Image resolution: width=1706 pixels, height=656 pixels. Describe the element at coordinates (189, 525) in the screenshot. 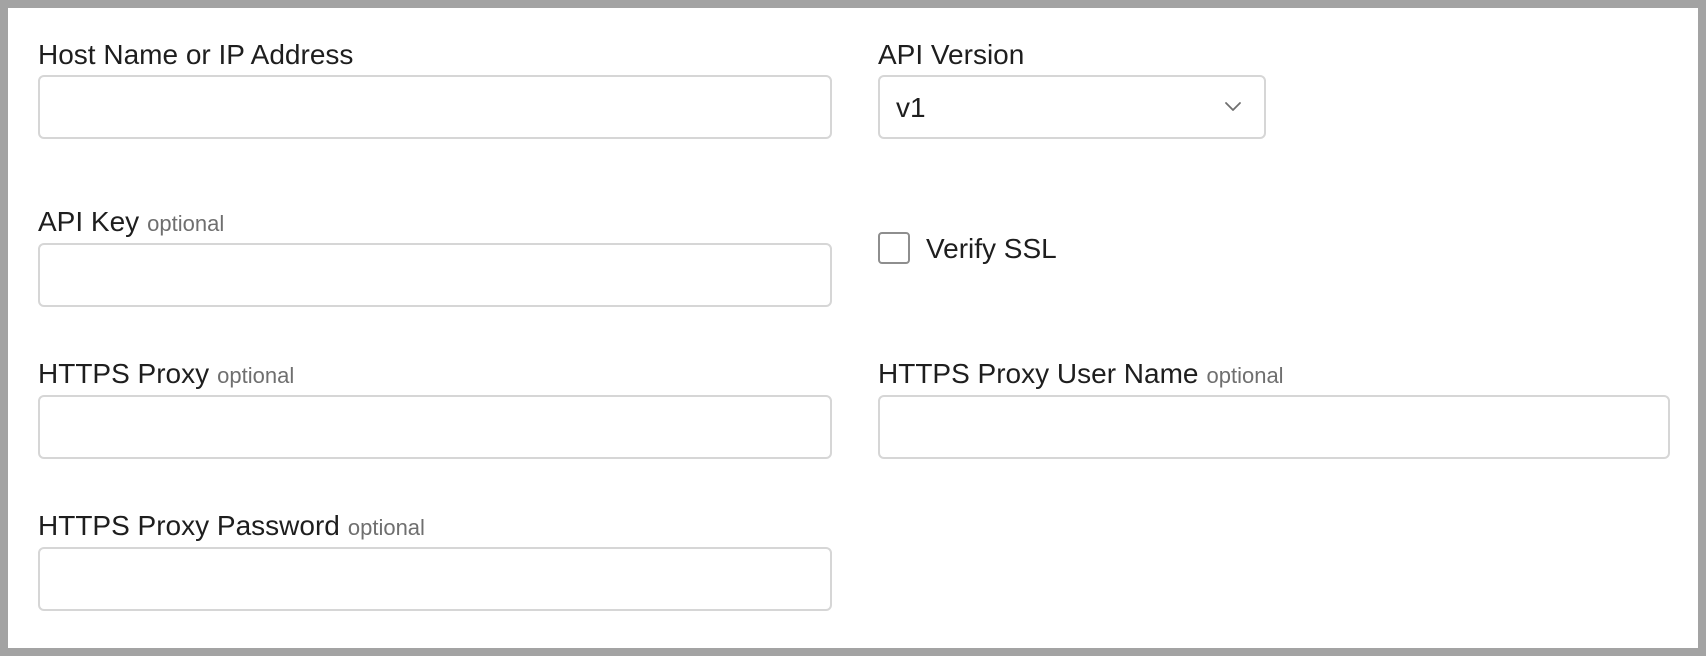

I see `https-proxy-password-label-text: HTTPS Proxy Password` at that location.